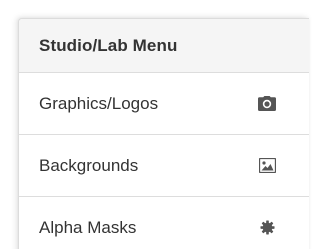 The width and height of the screenshot is (320, 249). Describe the element at coordinates (99, 103) in the screenshot. I see `menu-item-label: Graphics/Logos` at that location.